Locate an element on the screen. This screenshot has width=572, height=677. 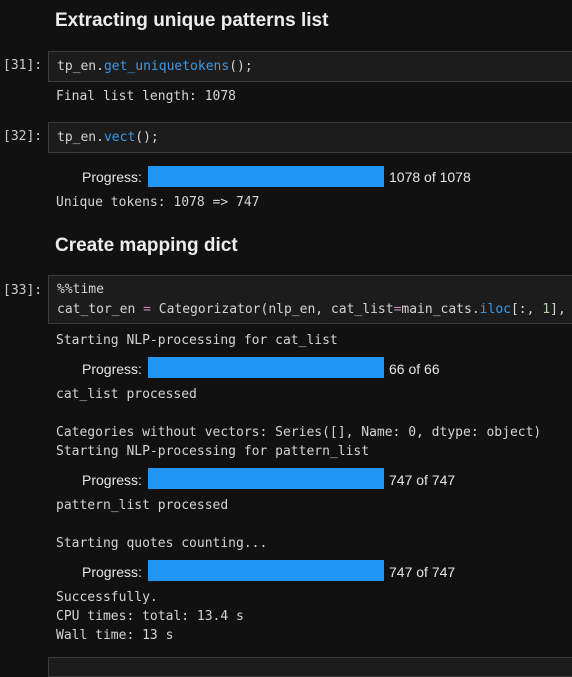
code-cell-31: tp_en.get_uniquetokens(); is located at coordinates (310, 66).